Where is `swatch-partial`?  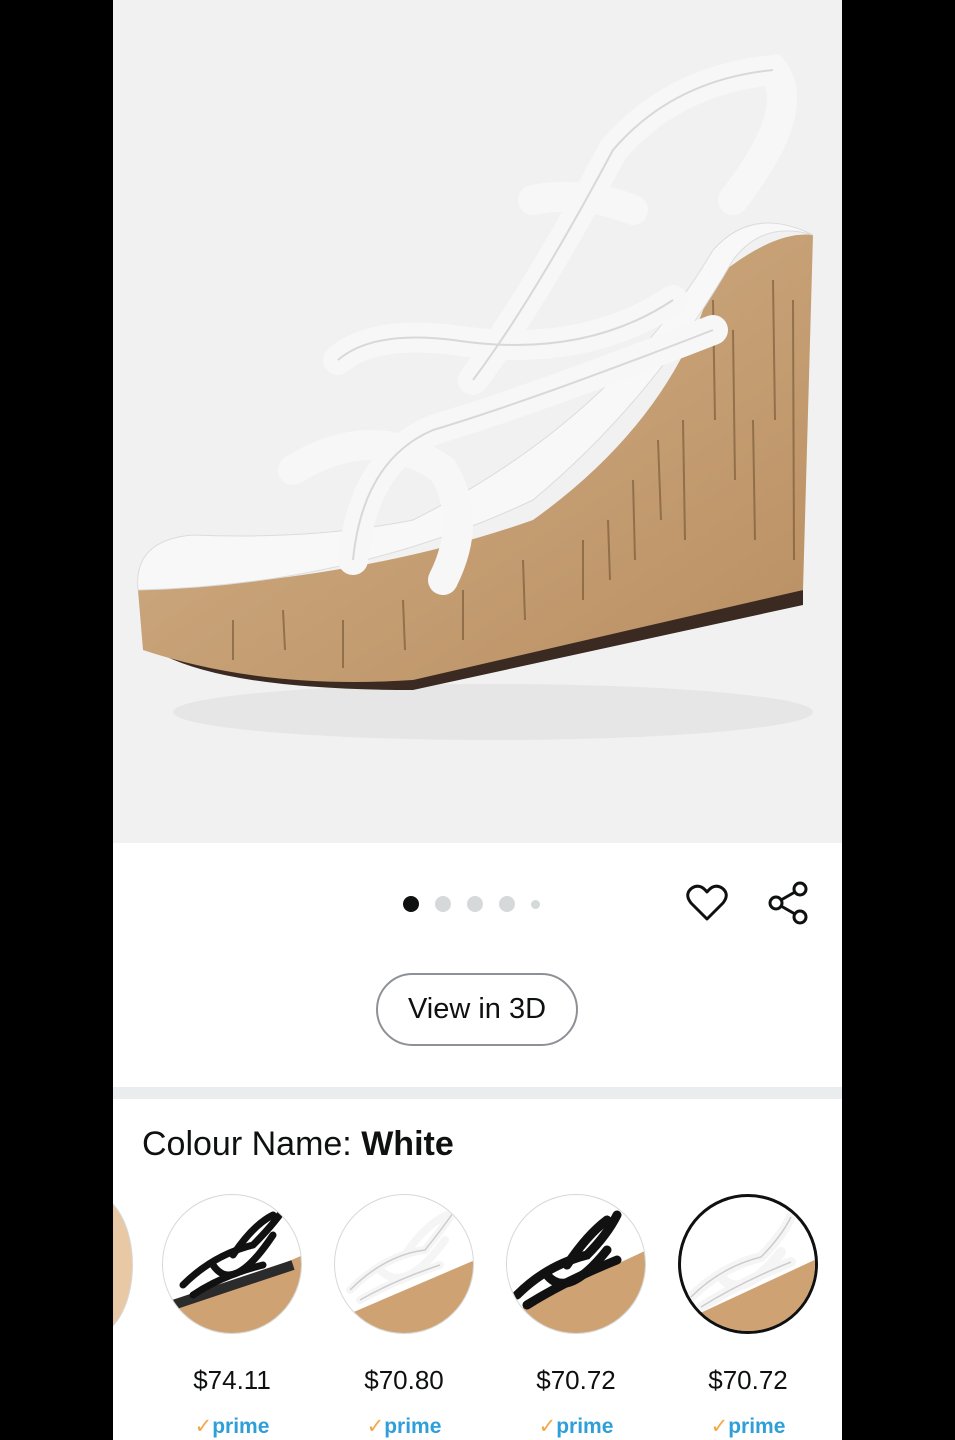
swatch-partial is located at coordinates (123, 1265).